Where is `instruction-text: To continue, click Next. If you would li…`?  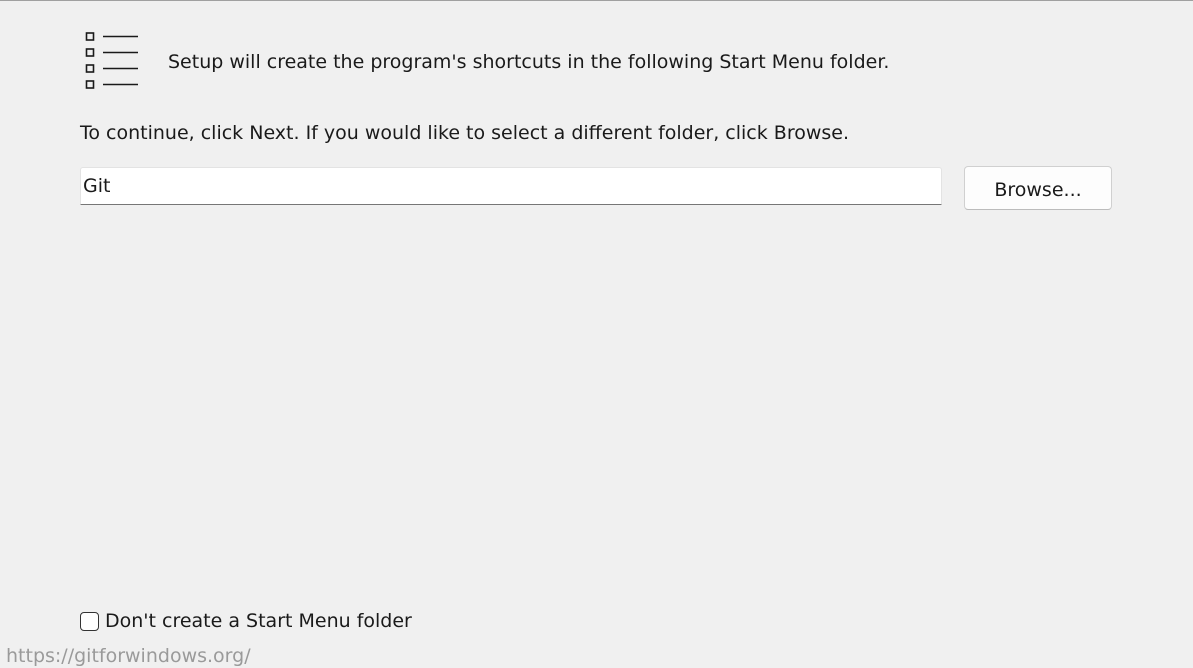 instruction-text: To continue, click Next. If you would li… is located at coordinates (465, 133).